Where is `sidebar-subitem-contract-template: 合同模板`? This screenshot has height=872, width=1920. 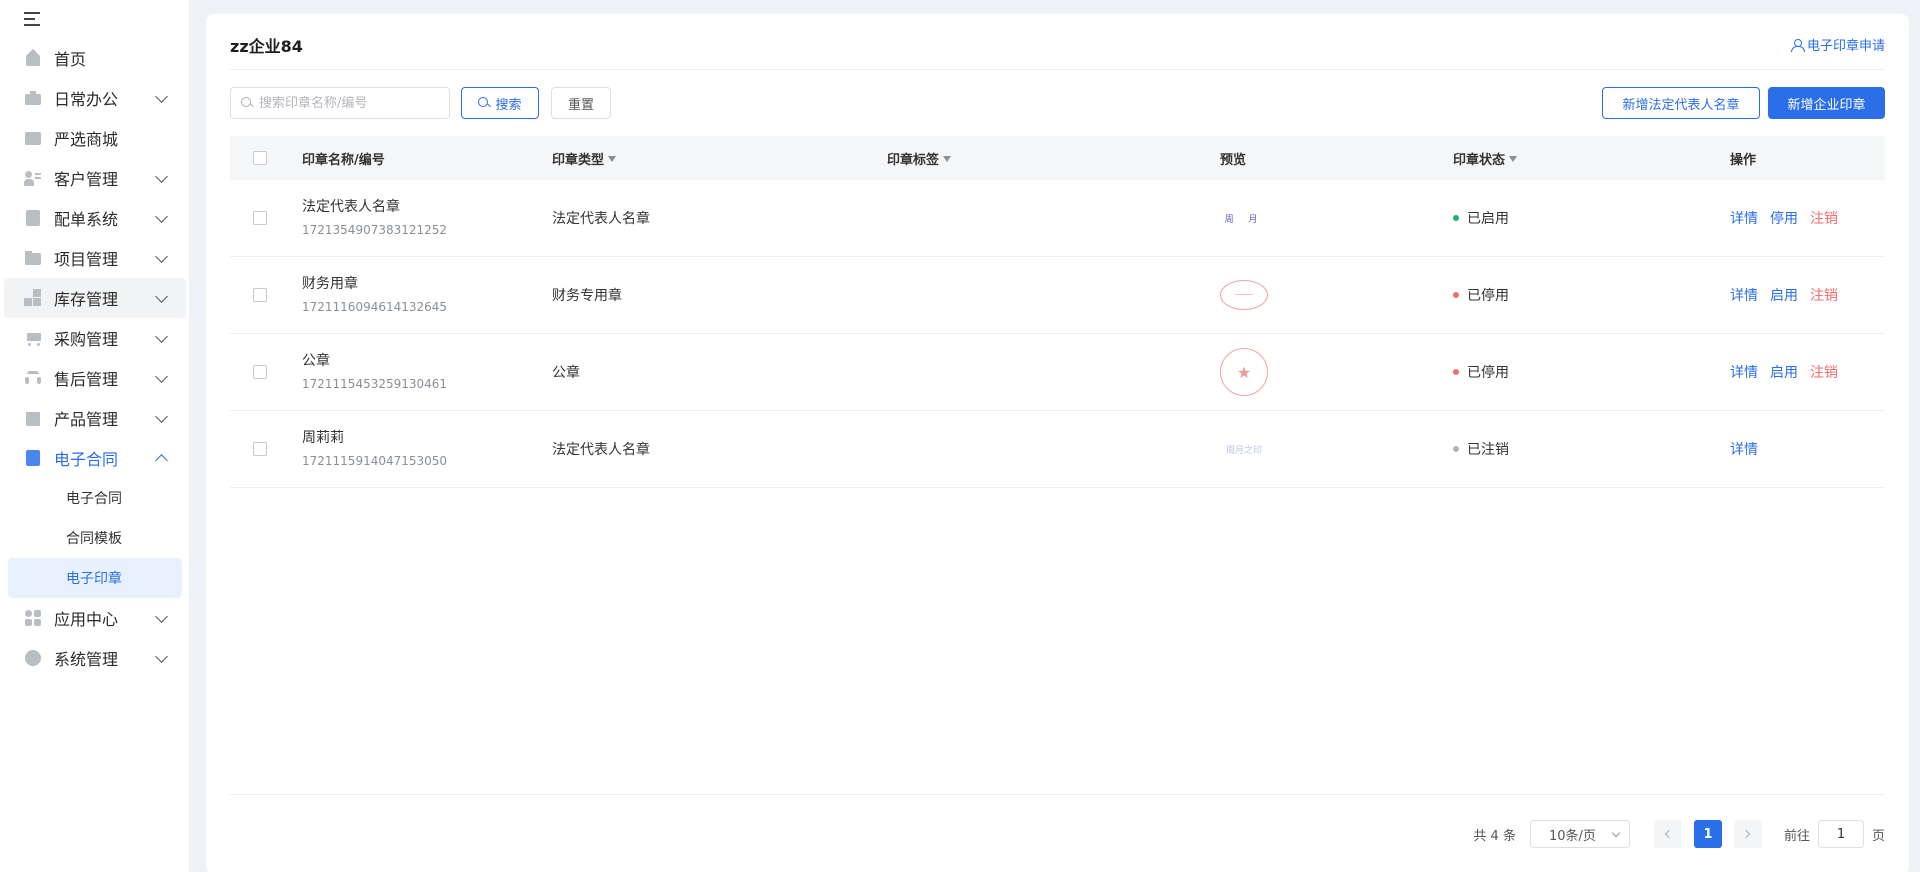
sidebar-subitem-contract-template: 合同模板 is located at coordinates (95, 538).